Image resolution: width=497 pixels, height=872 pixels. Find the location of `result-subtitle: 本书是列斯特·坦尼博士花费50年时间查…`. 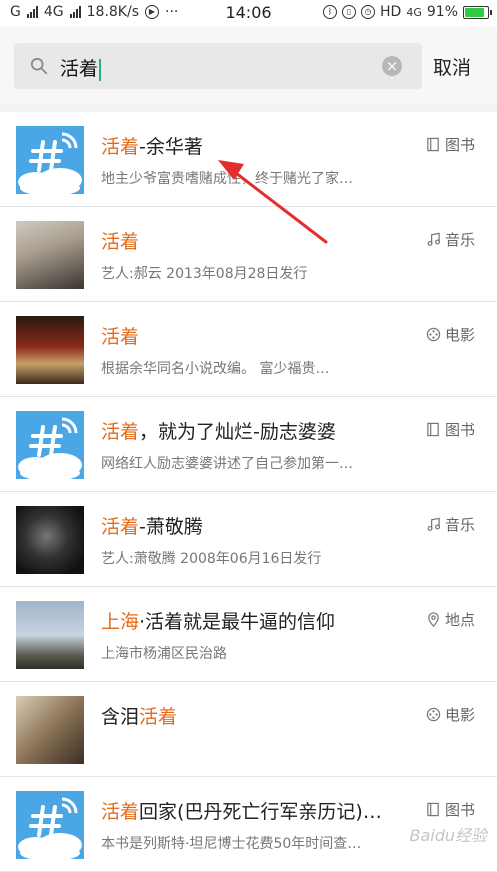

result-subtitle: 本书是列斯特·坦尼博士花费50年时间查… is located at coordinates (231, 844).